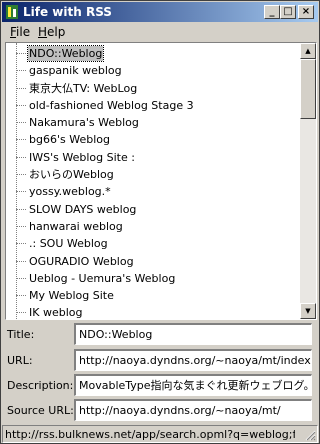 This screenshot has width=320, height=444. What do you see at coordinates (68, 244) in the screenshot?
I see `feed-title: .: SOU Weblog` at bounding box center [68, 244].